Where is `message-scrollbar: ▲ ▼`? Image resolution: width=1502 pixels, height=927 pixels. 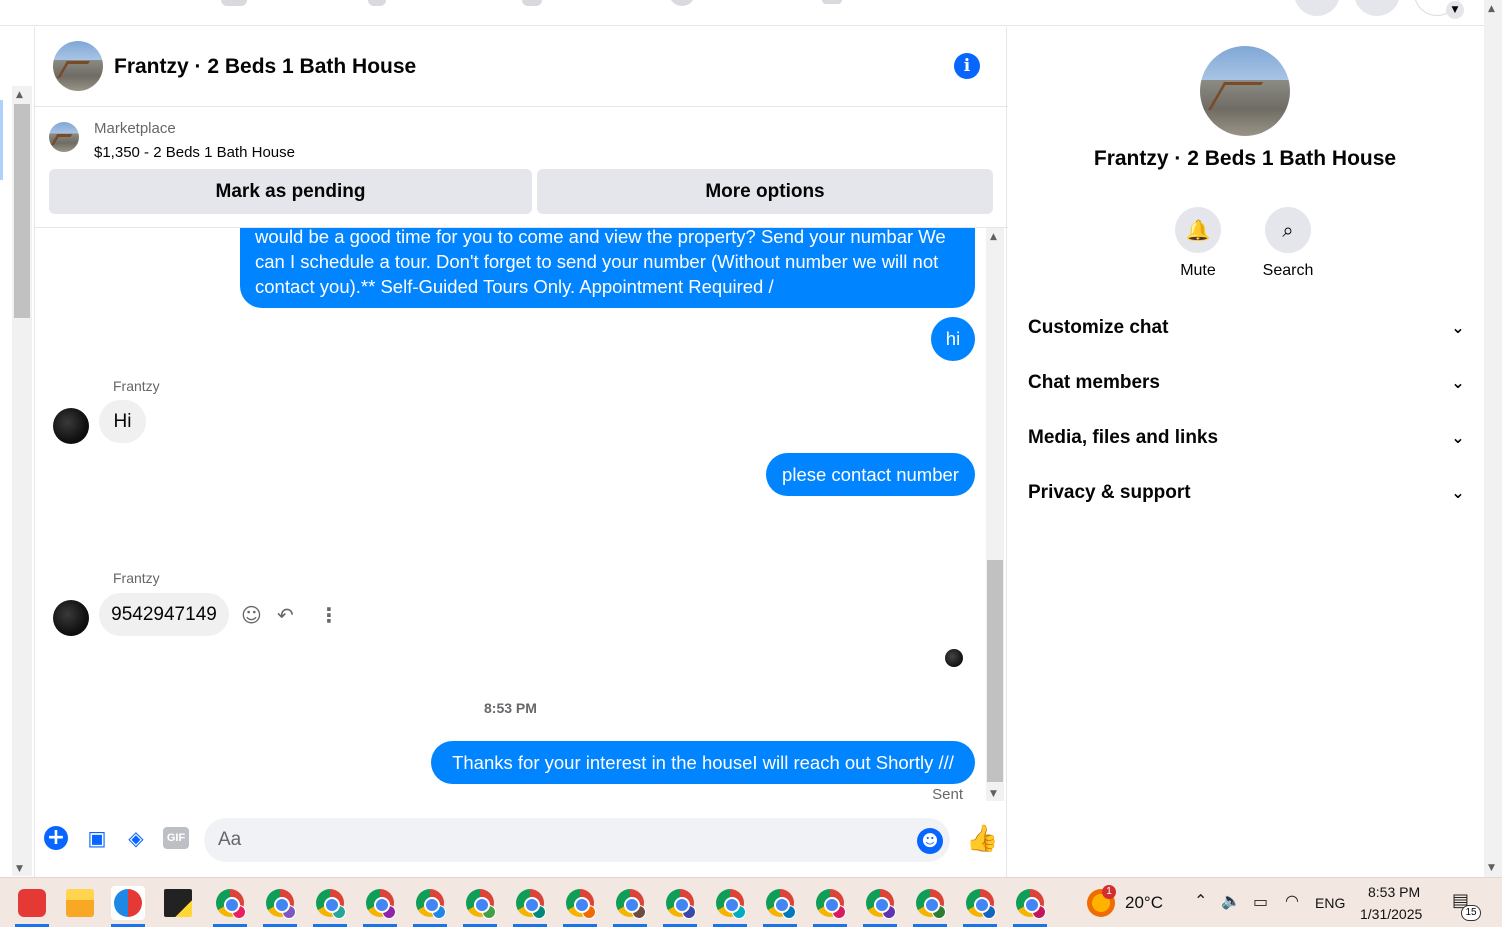
message-scrollbar: ▲ ▼ is located at coordinates (995, 514).